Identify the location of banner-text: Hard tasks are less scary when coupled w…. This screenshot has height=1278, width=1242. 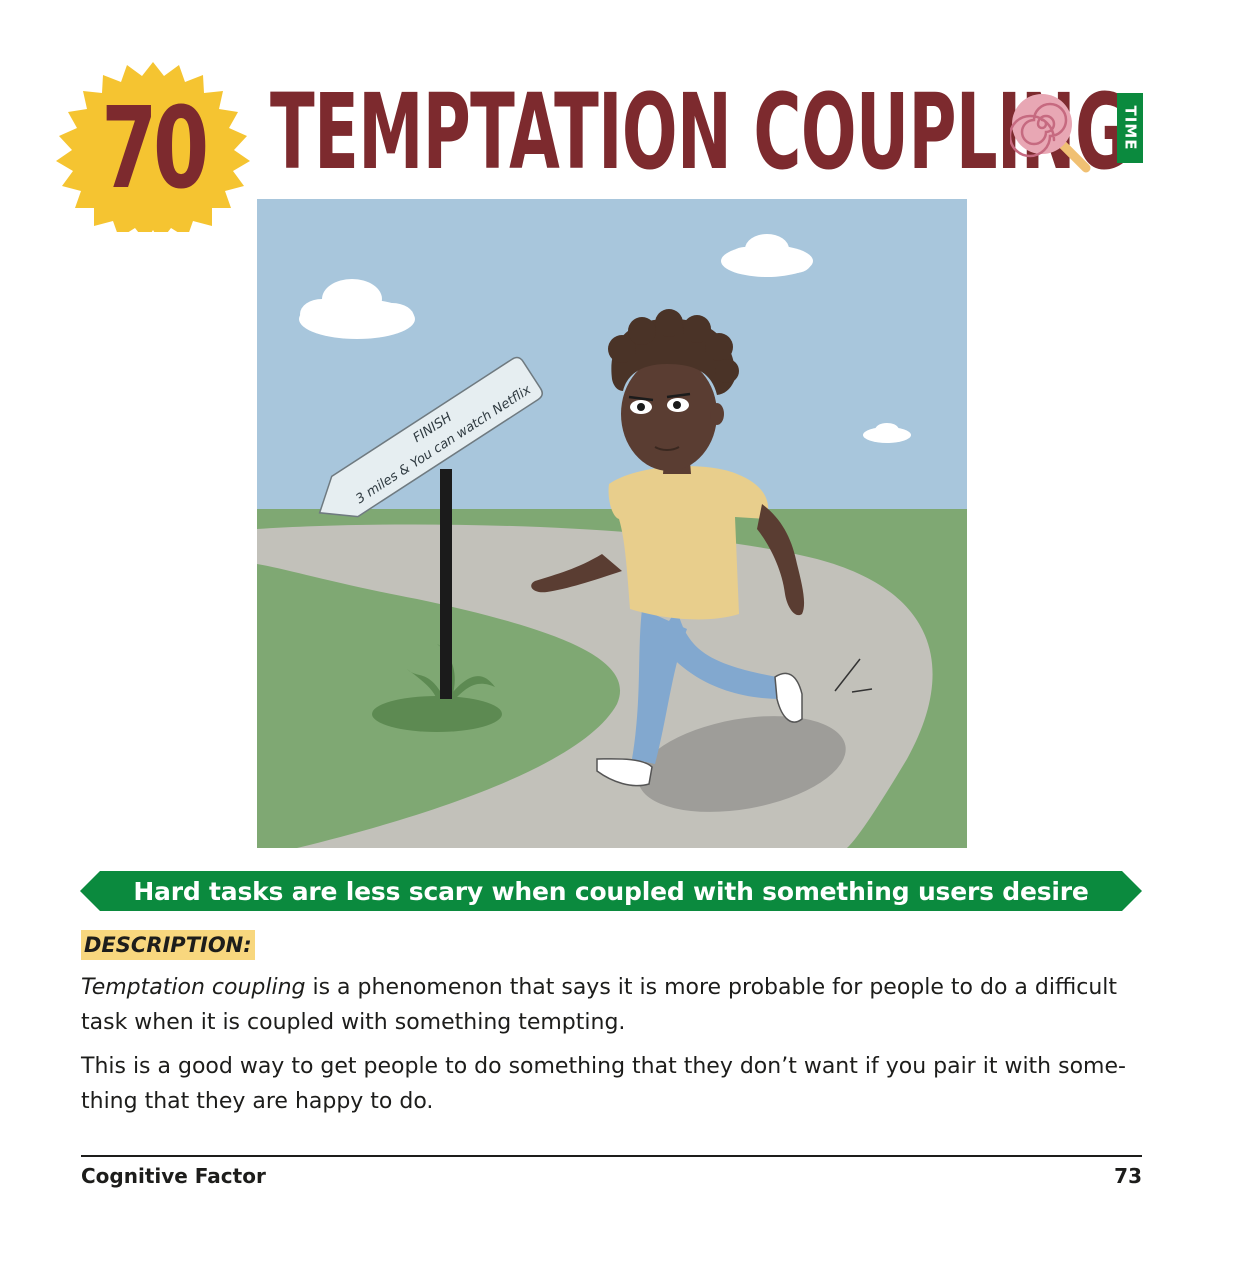
(611, 891).